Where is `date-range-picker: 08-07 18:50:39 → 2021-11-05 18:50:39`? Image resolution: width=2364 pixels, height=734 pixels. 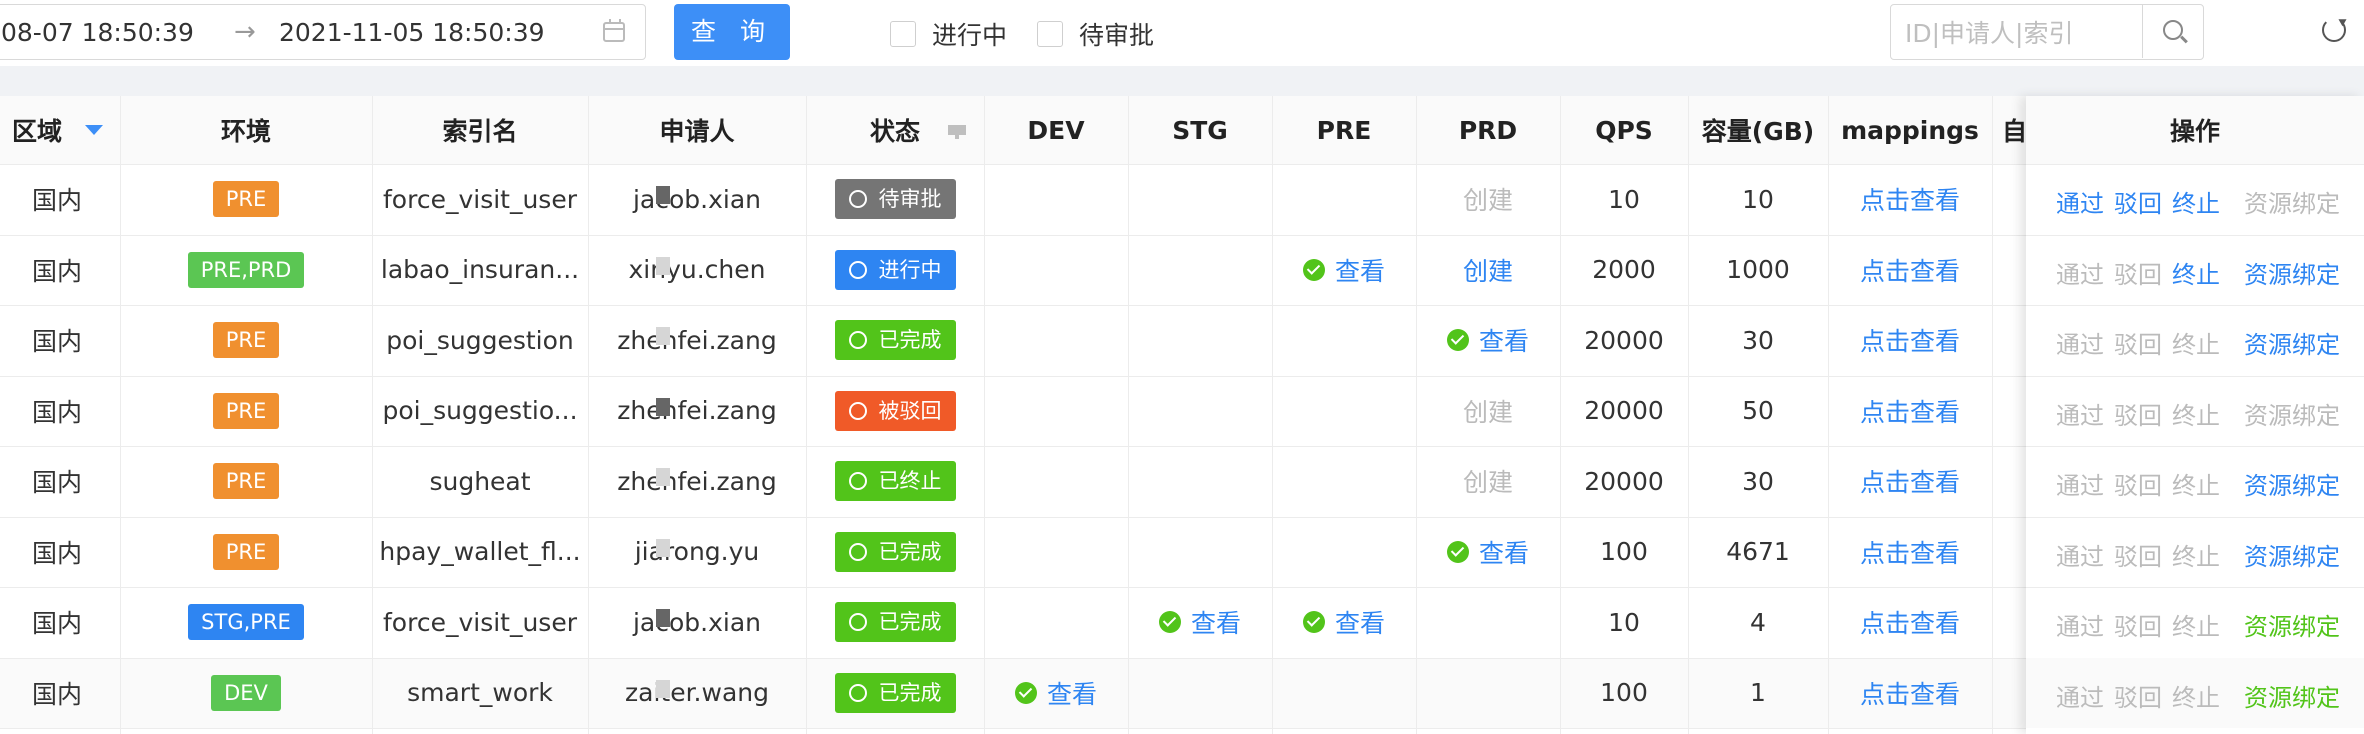
date-range-picker: 08-07 18:50:39 → 2021-11-05 18:50:39 is located at coordinates (323, 32).